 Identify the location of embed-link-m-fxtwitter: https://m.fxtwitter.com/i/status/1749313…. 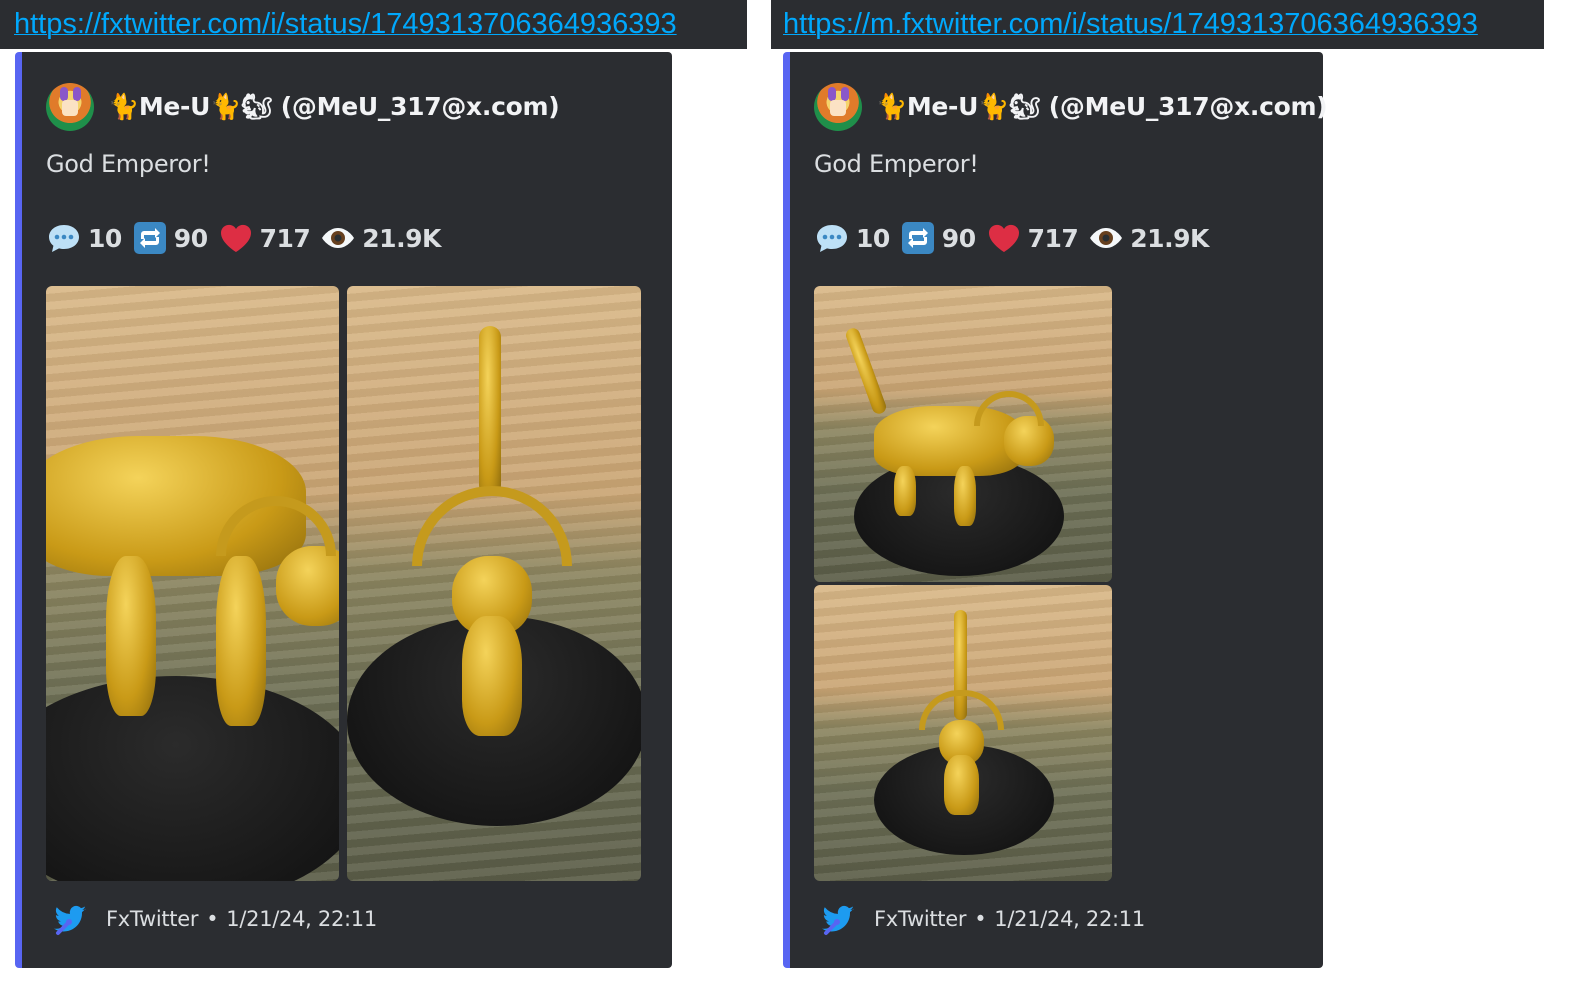
(1157, 24).